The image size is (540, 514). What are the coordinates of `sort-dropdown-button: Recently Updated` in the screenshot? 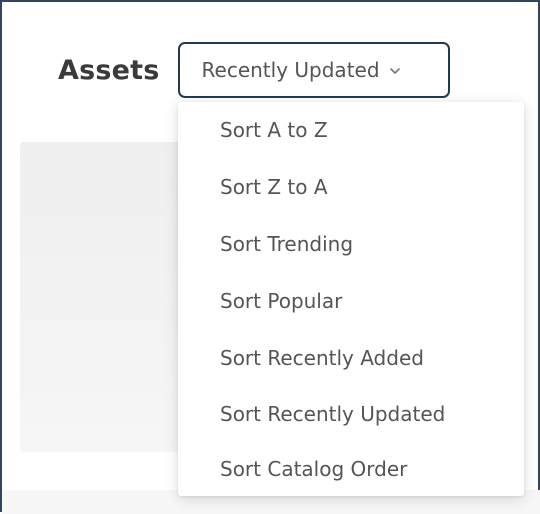 It's located at (313, 70).